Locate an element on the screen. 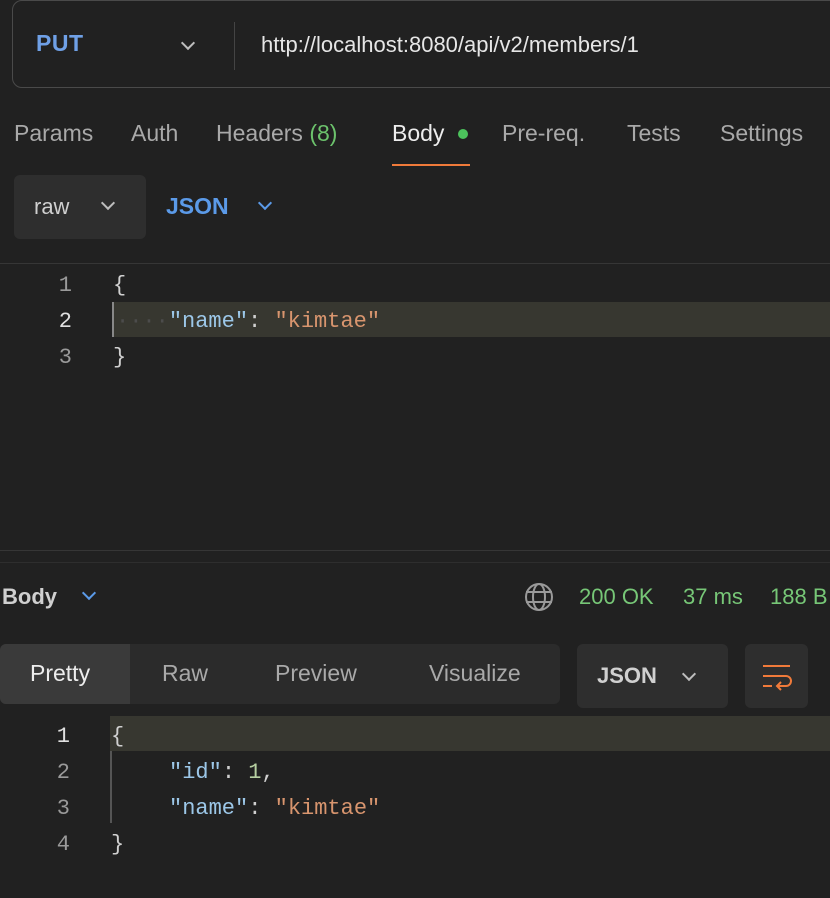 The width and height of the screenshot is (830, 898). response-size: 188 B is located at coordinates (800, 597).